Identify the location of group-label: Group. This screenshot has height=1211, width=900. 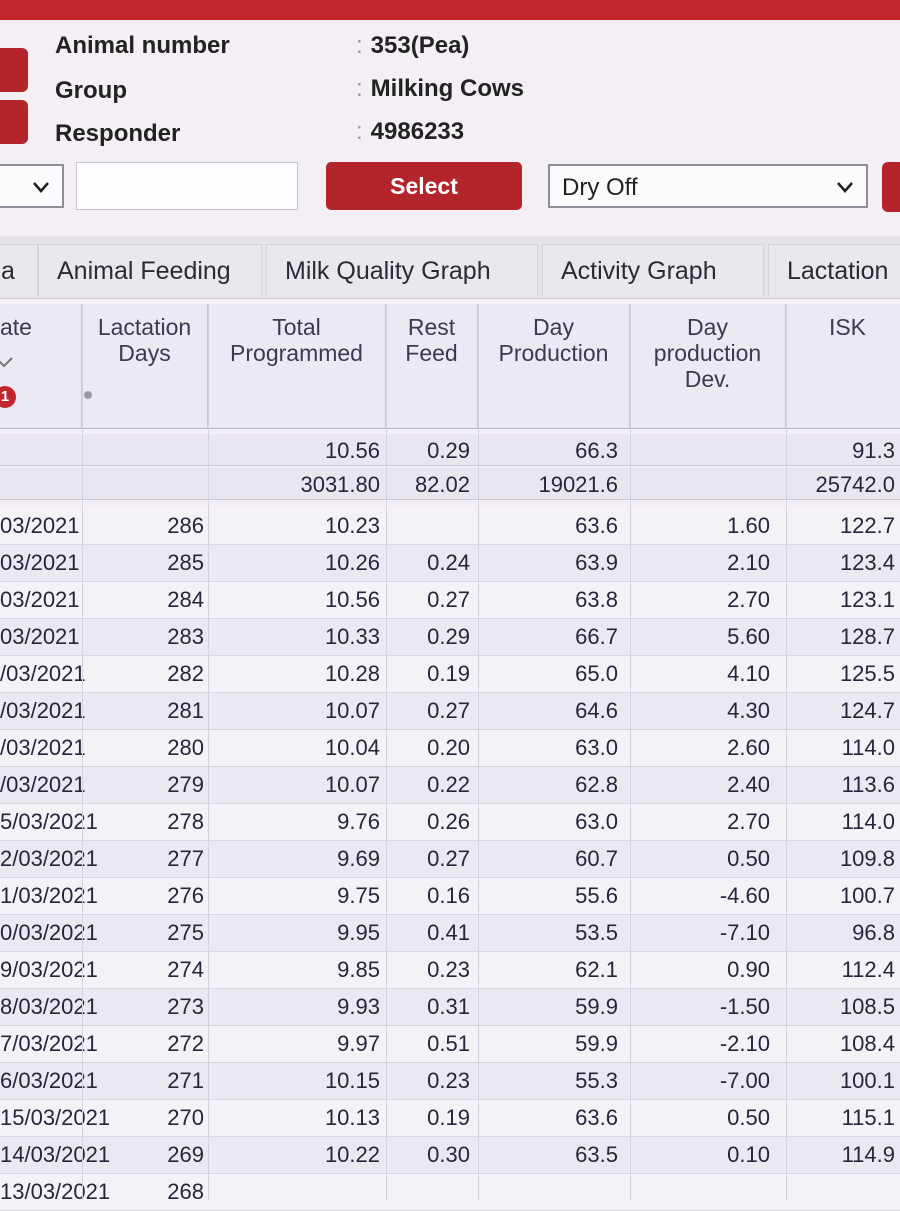
(91, 90).